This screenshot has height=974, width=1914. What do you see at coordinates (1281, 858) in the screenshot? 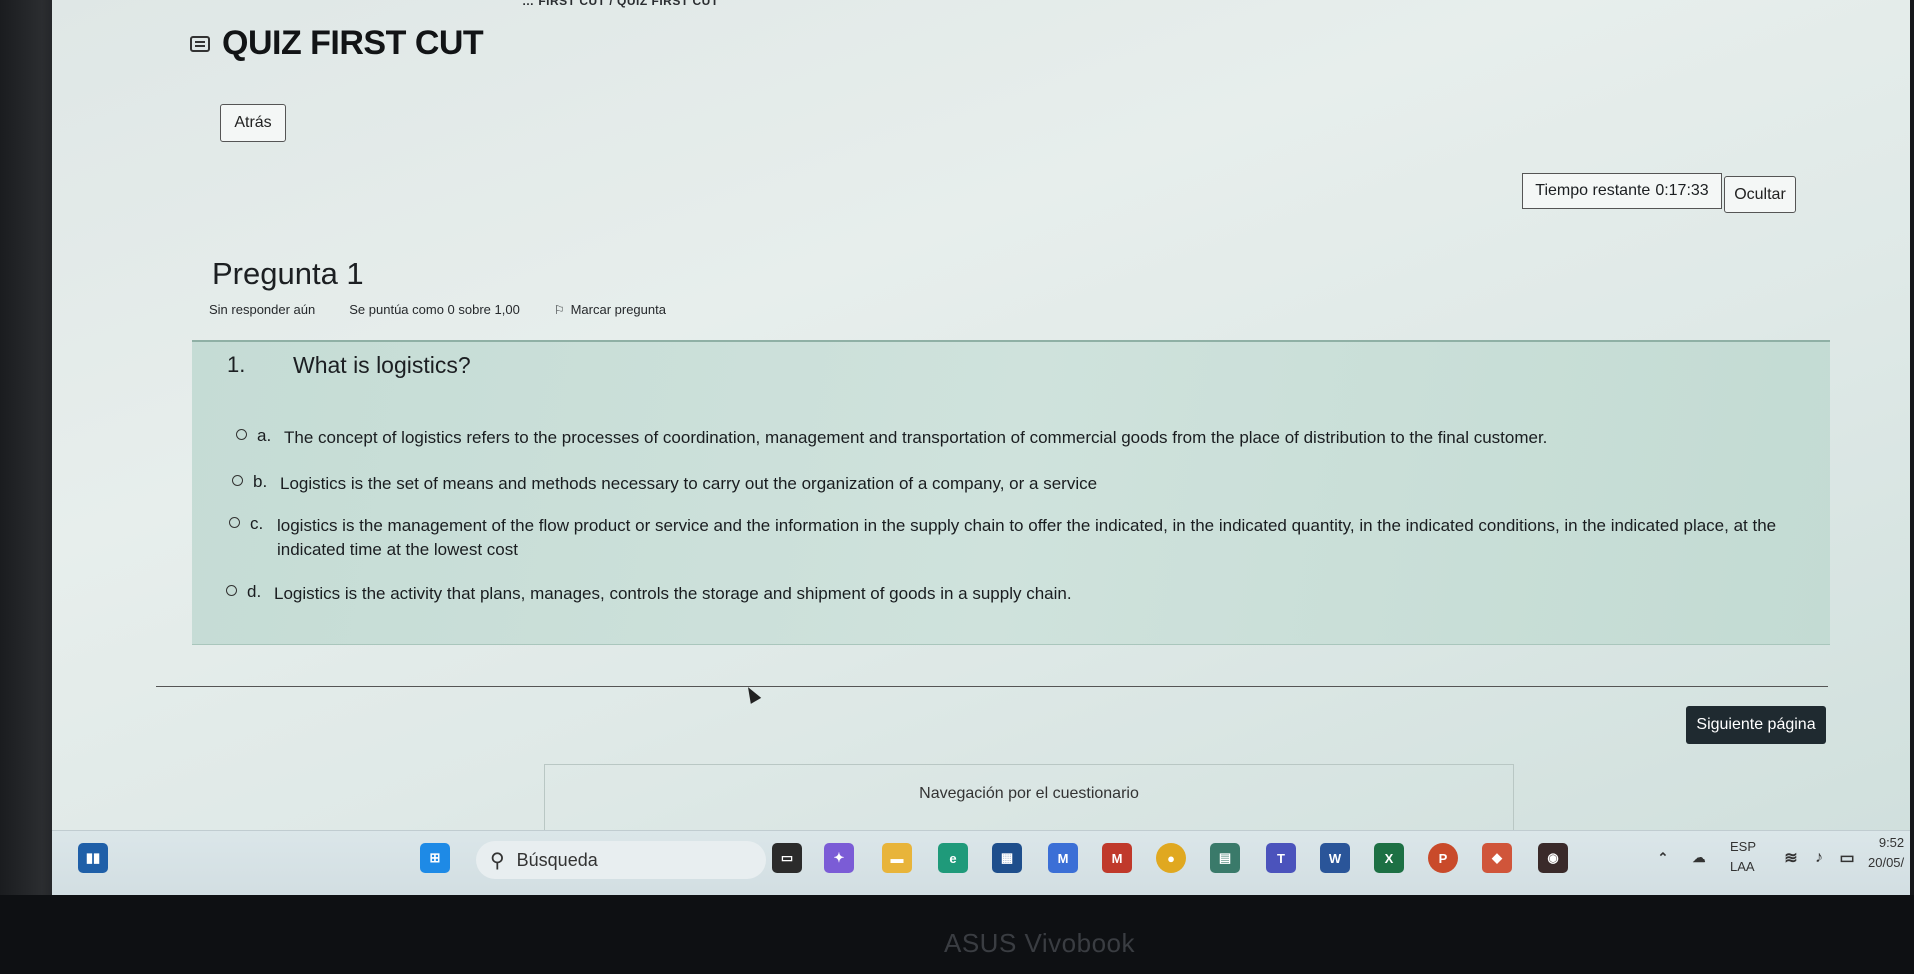
I see `teams-icon: T` at bounding box center [1281, 858].